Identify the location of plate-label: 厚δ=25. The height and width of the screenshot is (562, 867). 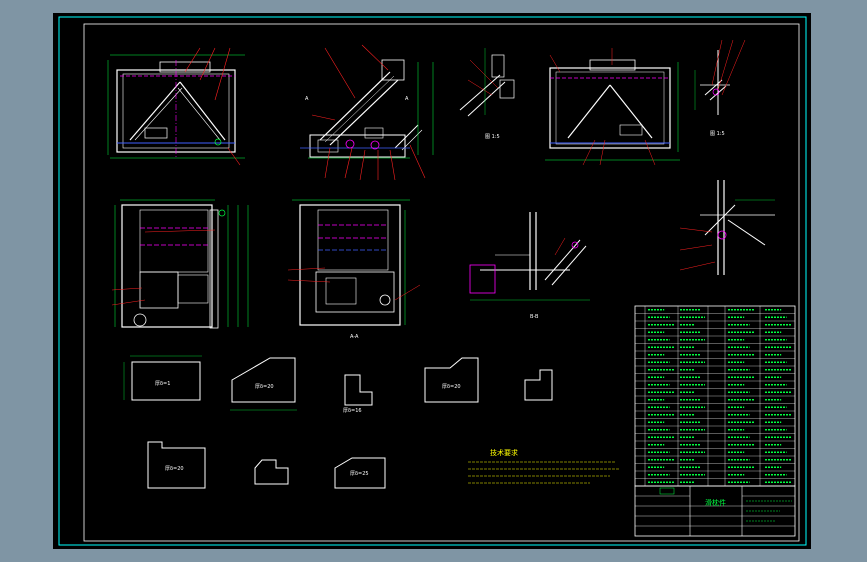
(359, 474).